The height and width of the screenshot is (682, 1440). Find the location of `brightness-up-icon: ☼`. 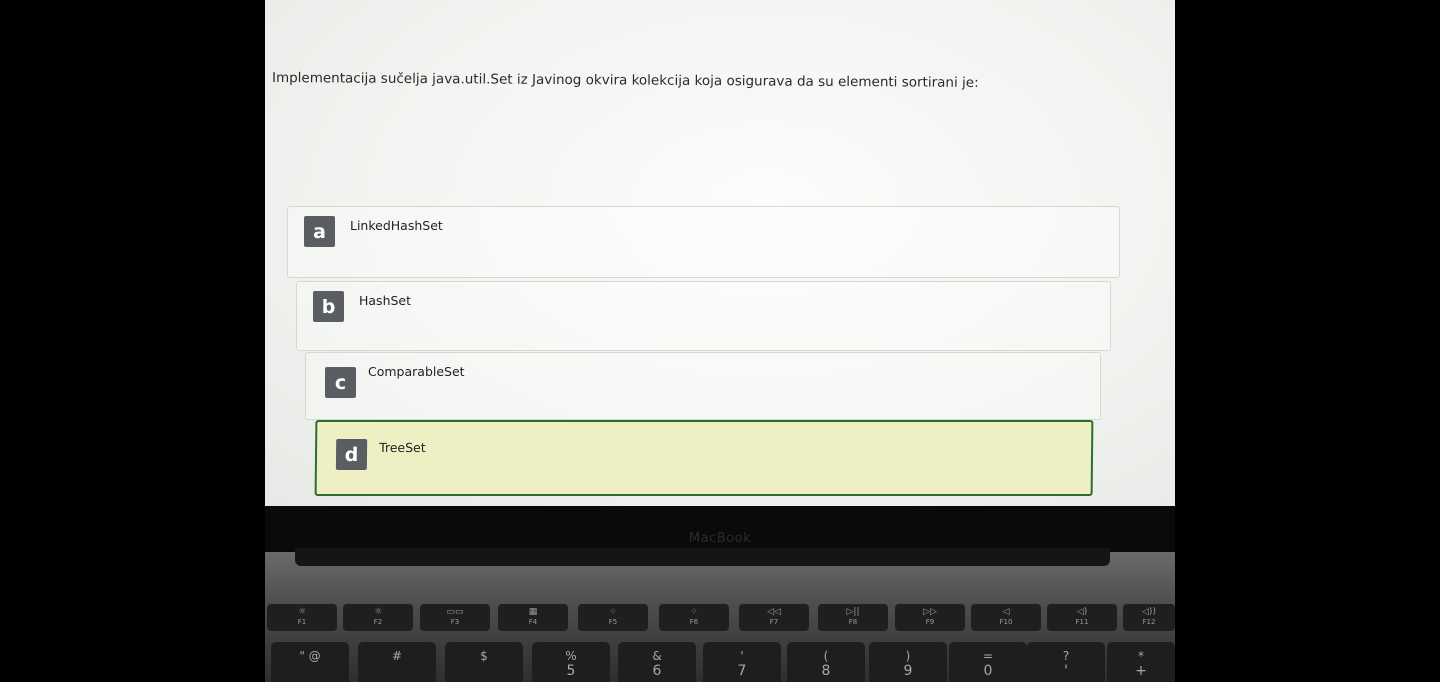

brightness-up-icon: ☼ is located at coordinates (378, 612).